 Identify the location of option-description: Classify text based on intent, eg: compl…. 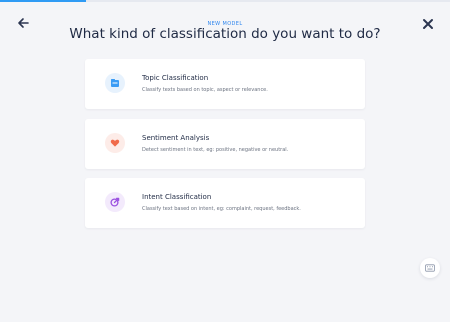
(221, 209).